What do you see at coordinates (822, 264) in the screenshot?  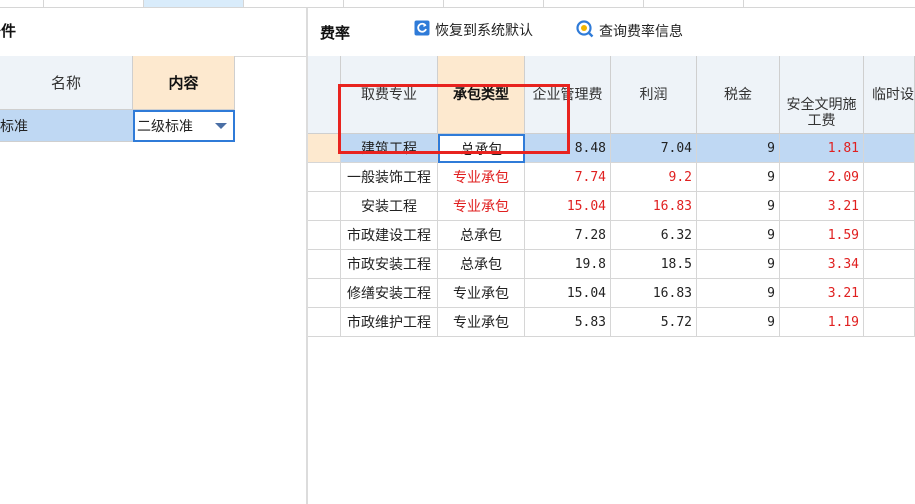 I see `safety-fee-cell: 3.34` at bounding box center [822, 264].